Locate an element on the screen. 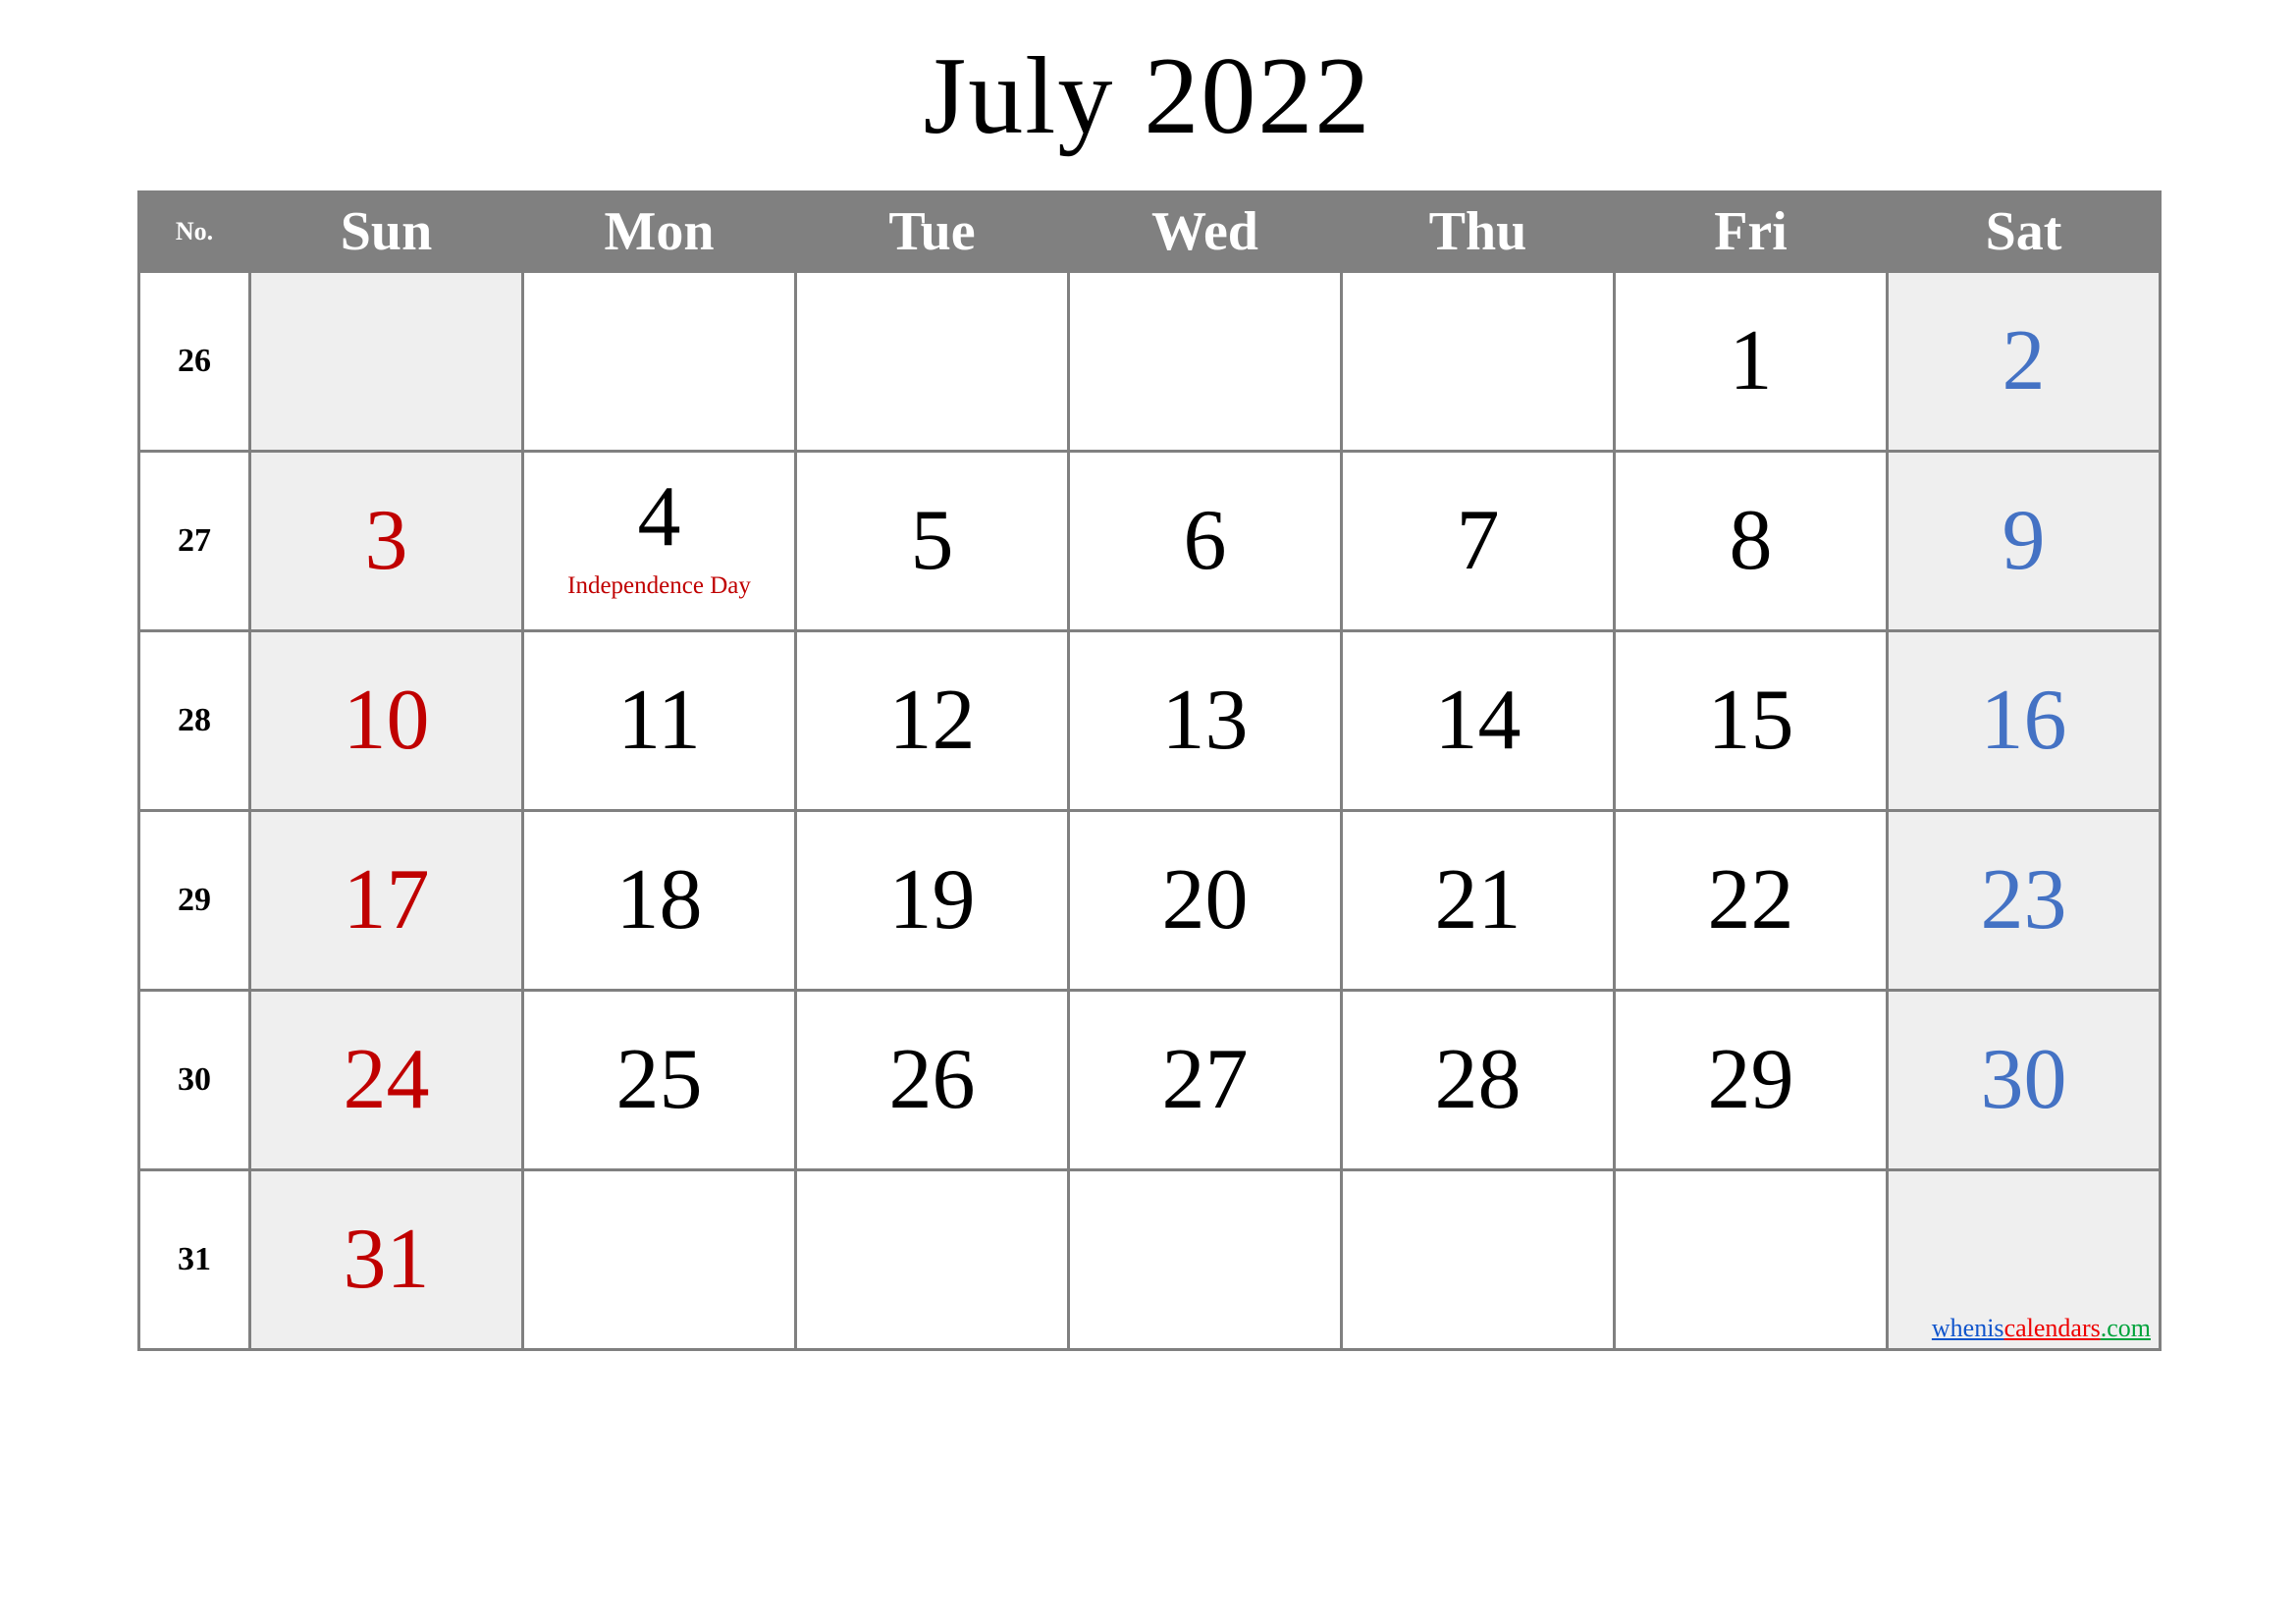 The image size is (2296, 1624). day-cell: 5 is located at coordinates (932, 541).